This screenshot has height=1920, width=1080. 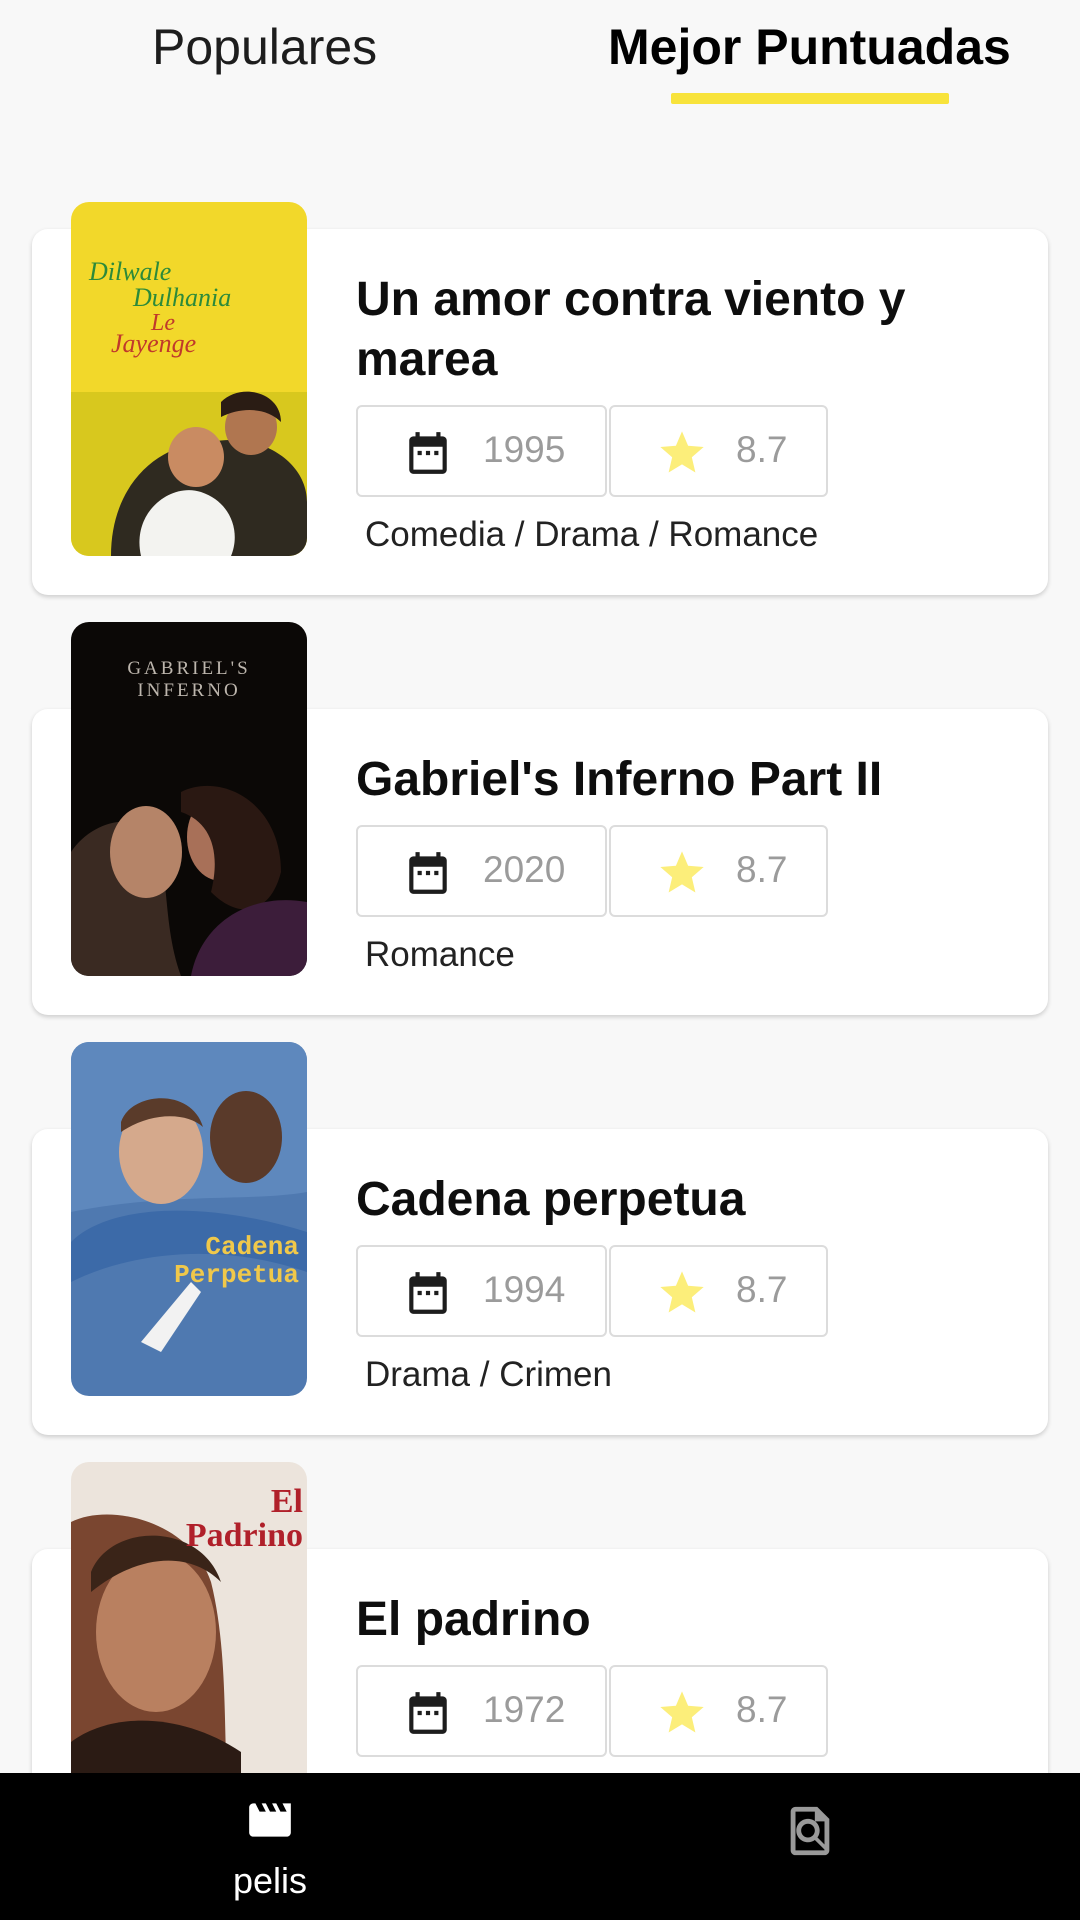 What do you see at coordinates (252, 1247) in the screenshot?
I see `svg-text: Cadena` at bounding box center [252, 1247].